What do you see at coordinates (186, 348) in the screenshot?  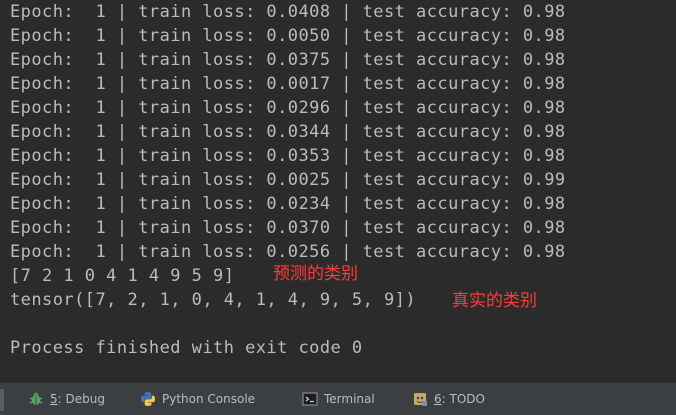 I see `console-line-exit: Process finished with exit code 0` at bounding box center [186, 348].